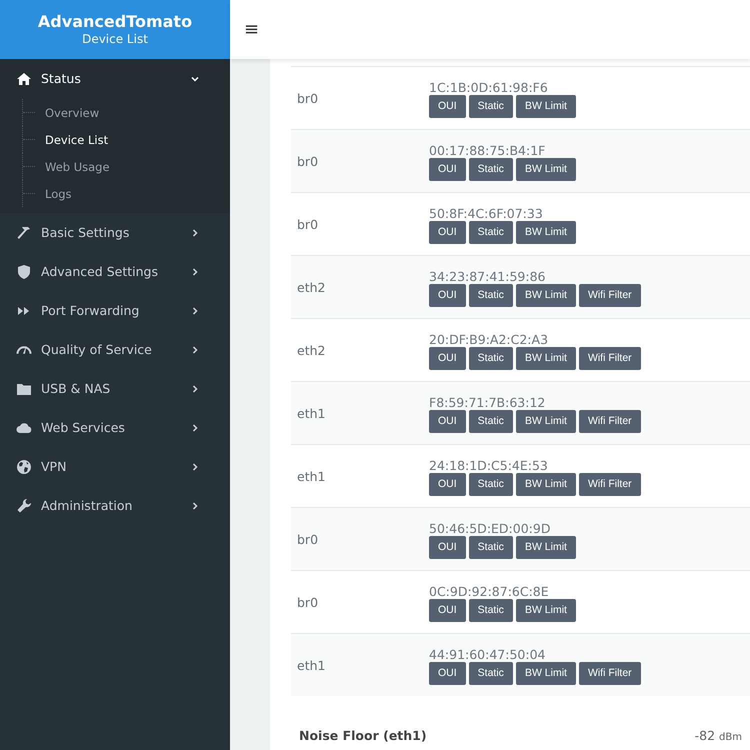 This screenshot has width=750, height=750. Describe the element at coordinates (489, 87) in the screenshot. I see `mac-address: 1C:1B:0D:61:98:F6` at that location.